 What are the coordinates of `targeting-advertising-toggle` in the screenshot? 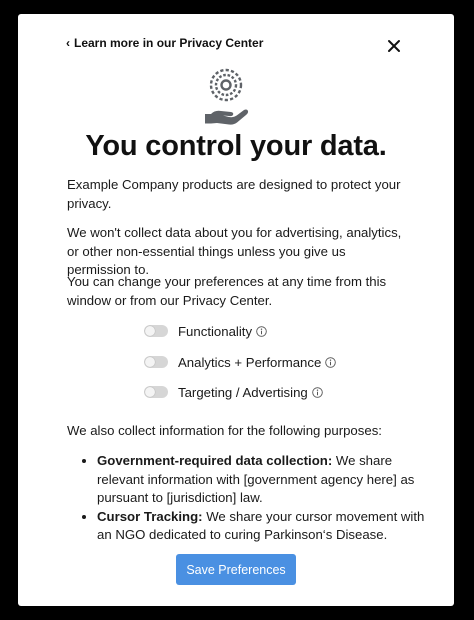 It's located at (156, 392).